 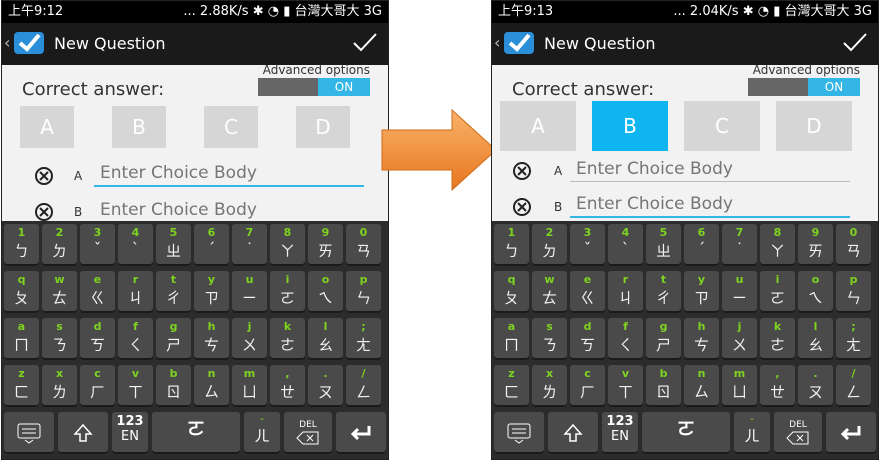 What do you see at coordinates (739, 339) in the screenshot?
I see `key: jㄨ` at bounding box center [739, 339].